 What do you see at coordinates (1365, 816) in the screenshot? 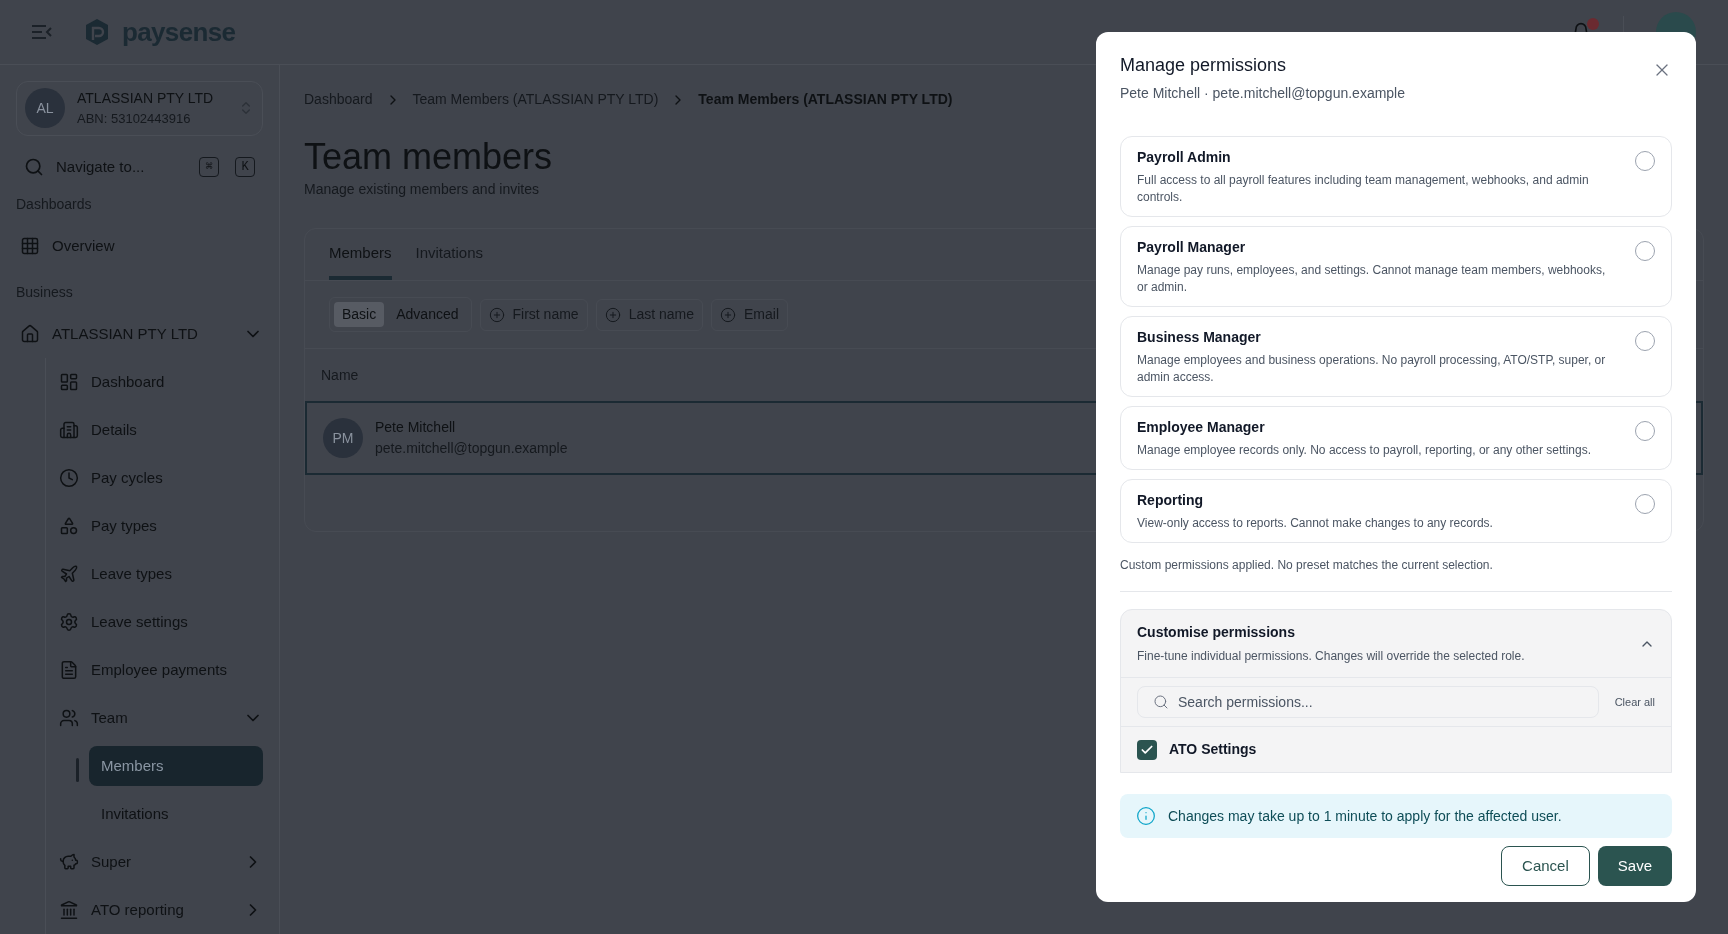
I see `info-text: Changes may take up to 1 minute to apply for the affected user.` at bounding box center [1365, 816].